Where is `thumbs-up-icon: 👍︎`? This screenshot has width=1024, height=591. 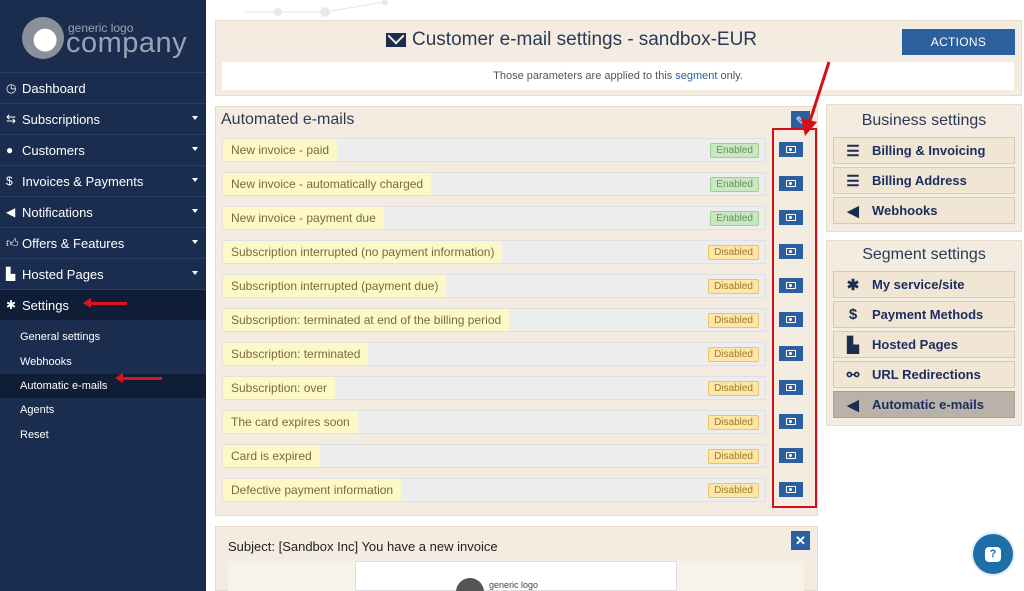 thumbs-up-icon: 👍︎ is located at coordinates (12, 242).